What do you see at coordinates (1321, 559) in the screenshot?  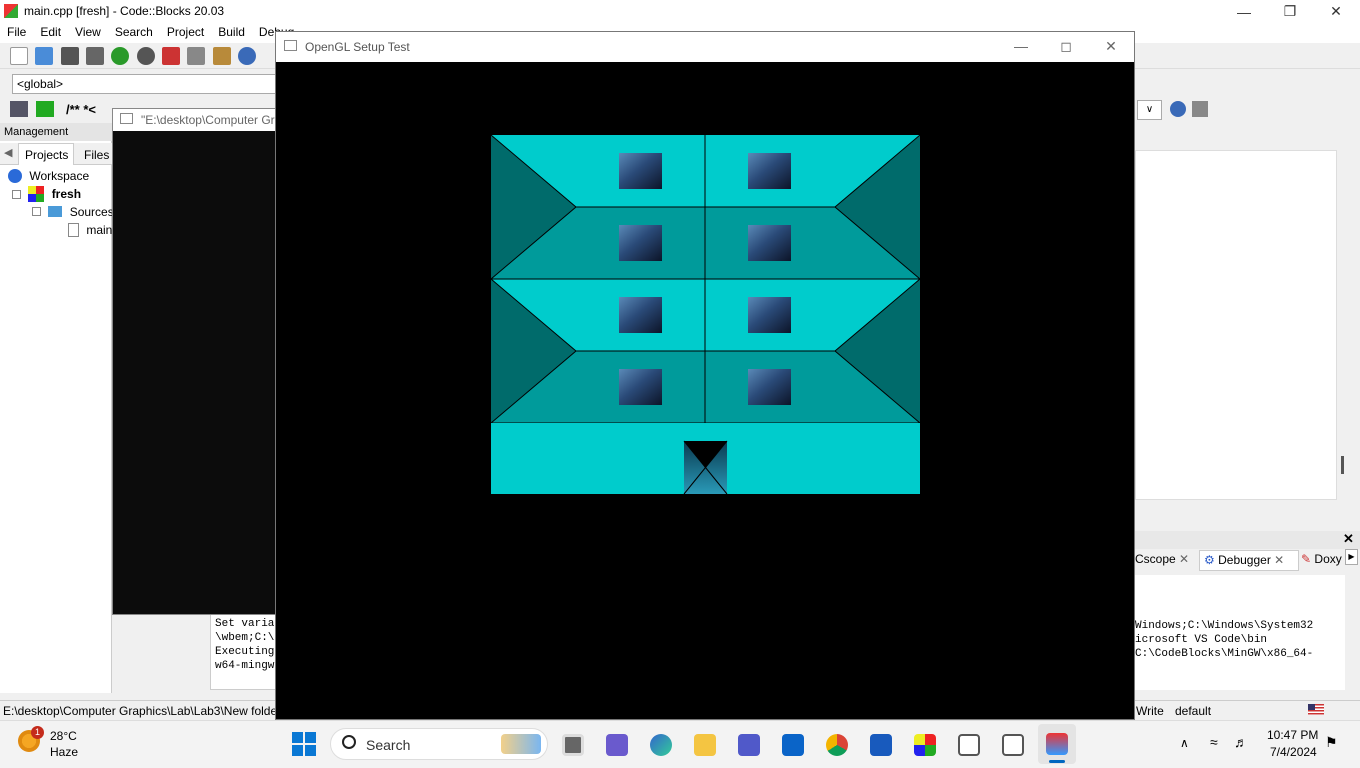 I see `tab-doxy: ✎ Doxy` at bounding box center [1321, 559].